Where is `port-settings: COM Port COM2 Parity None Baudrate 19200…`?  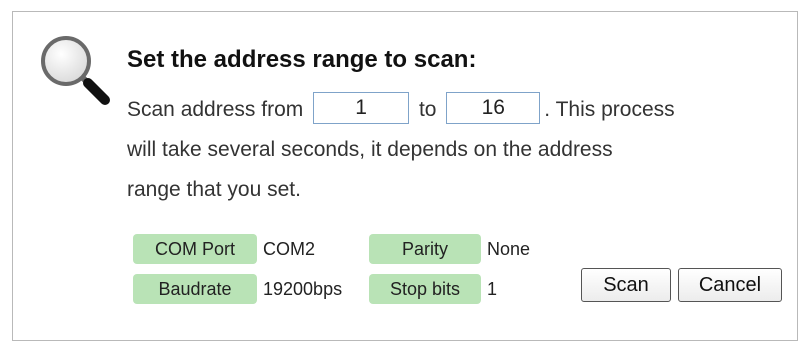 port-settings: COM Port COM2 Parity None Baudrate 19200… is located at coordinates (331, 272).